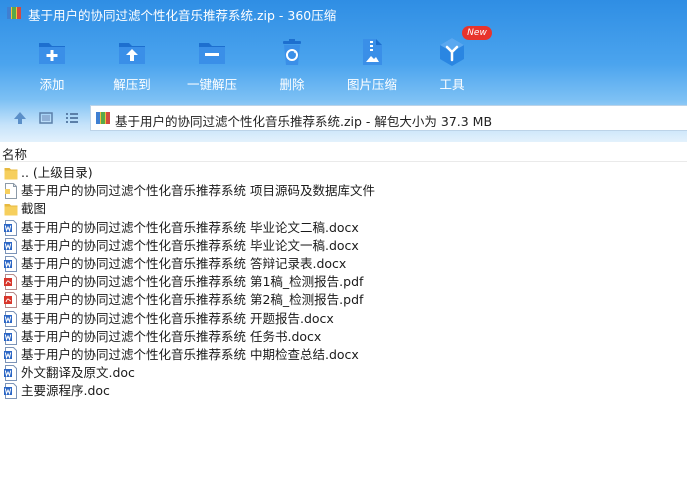 Image resolution: width=687 pixels, height=485 pixels. I want to click on image-compress-button: 图片压缩, so click(372, 64).